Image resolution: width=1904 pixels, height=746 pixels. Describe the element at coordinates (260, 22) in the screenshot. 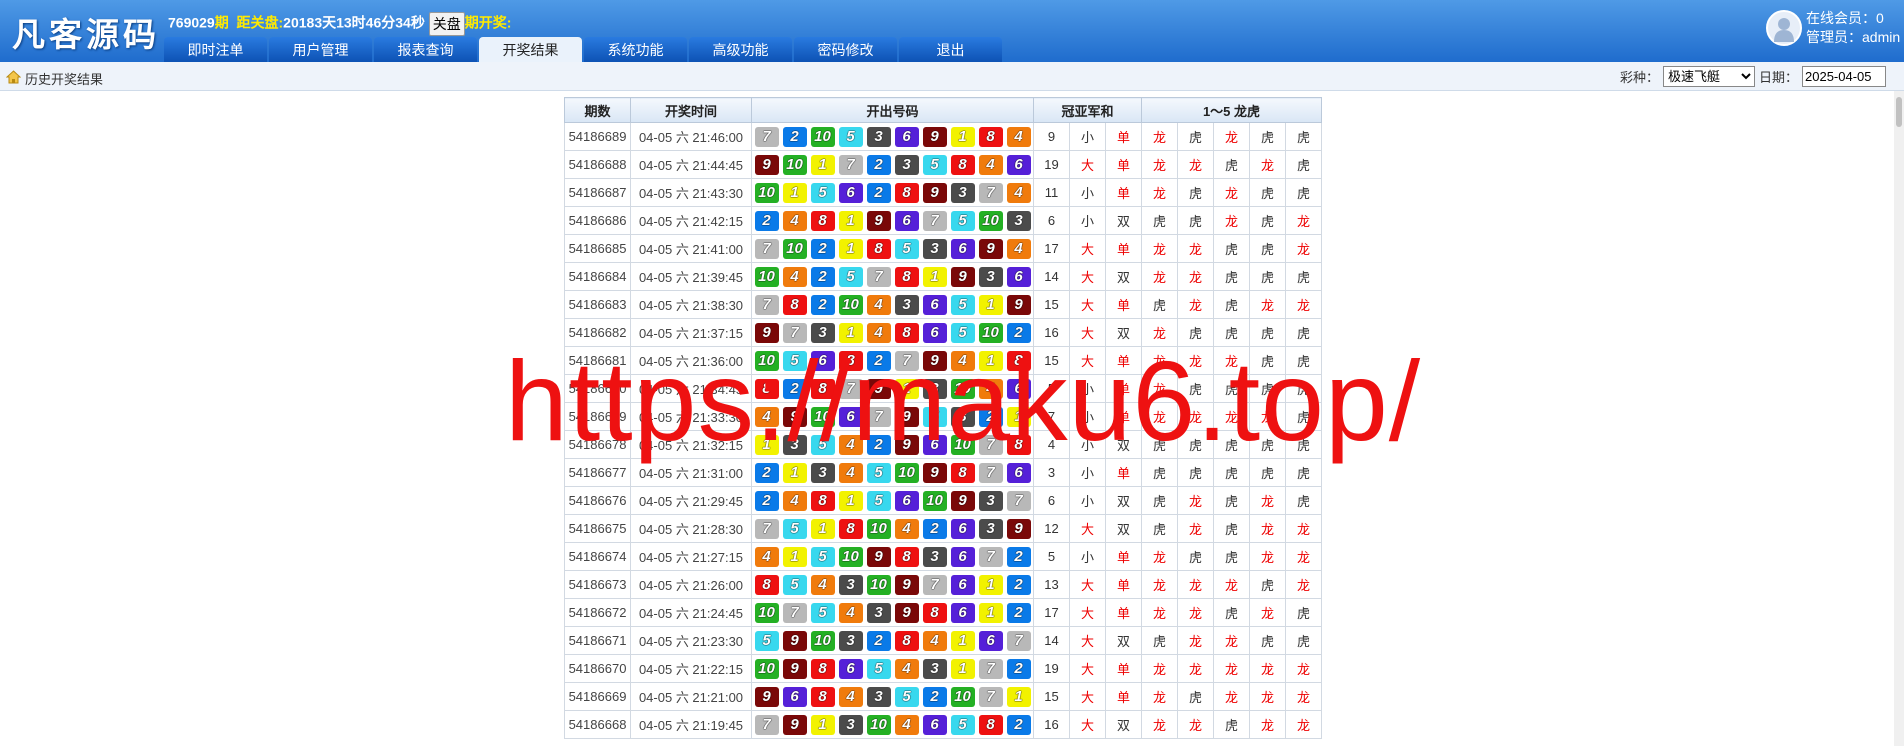

I see `countdown-label: 距关盘:` at that location.